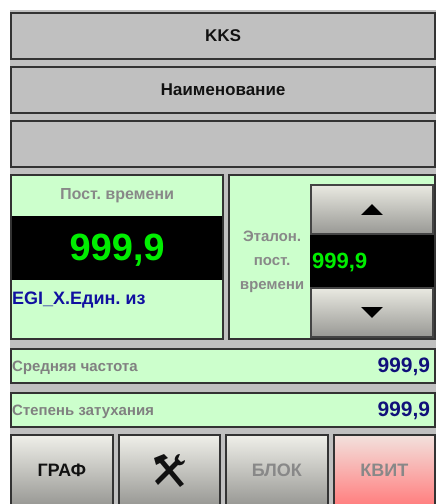 The height and width of the screenshot is (504, 436). What do you see at coordinates (62, 469) in the screenshot?
I see `action-button: ГРАФ` at bounding box center [62, 469].